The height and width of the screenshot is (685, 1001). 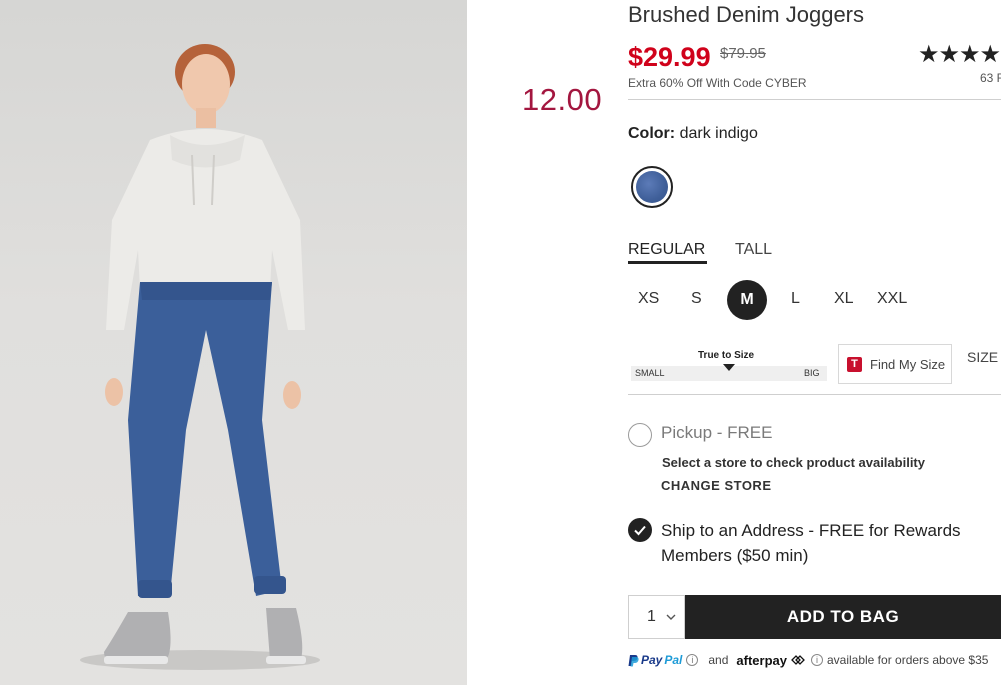 I want to click on size-option-xxl: XXL, so click(x=892, y=299).